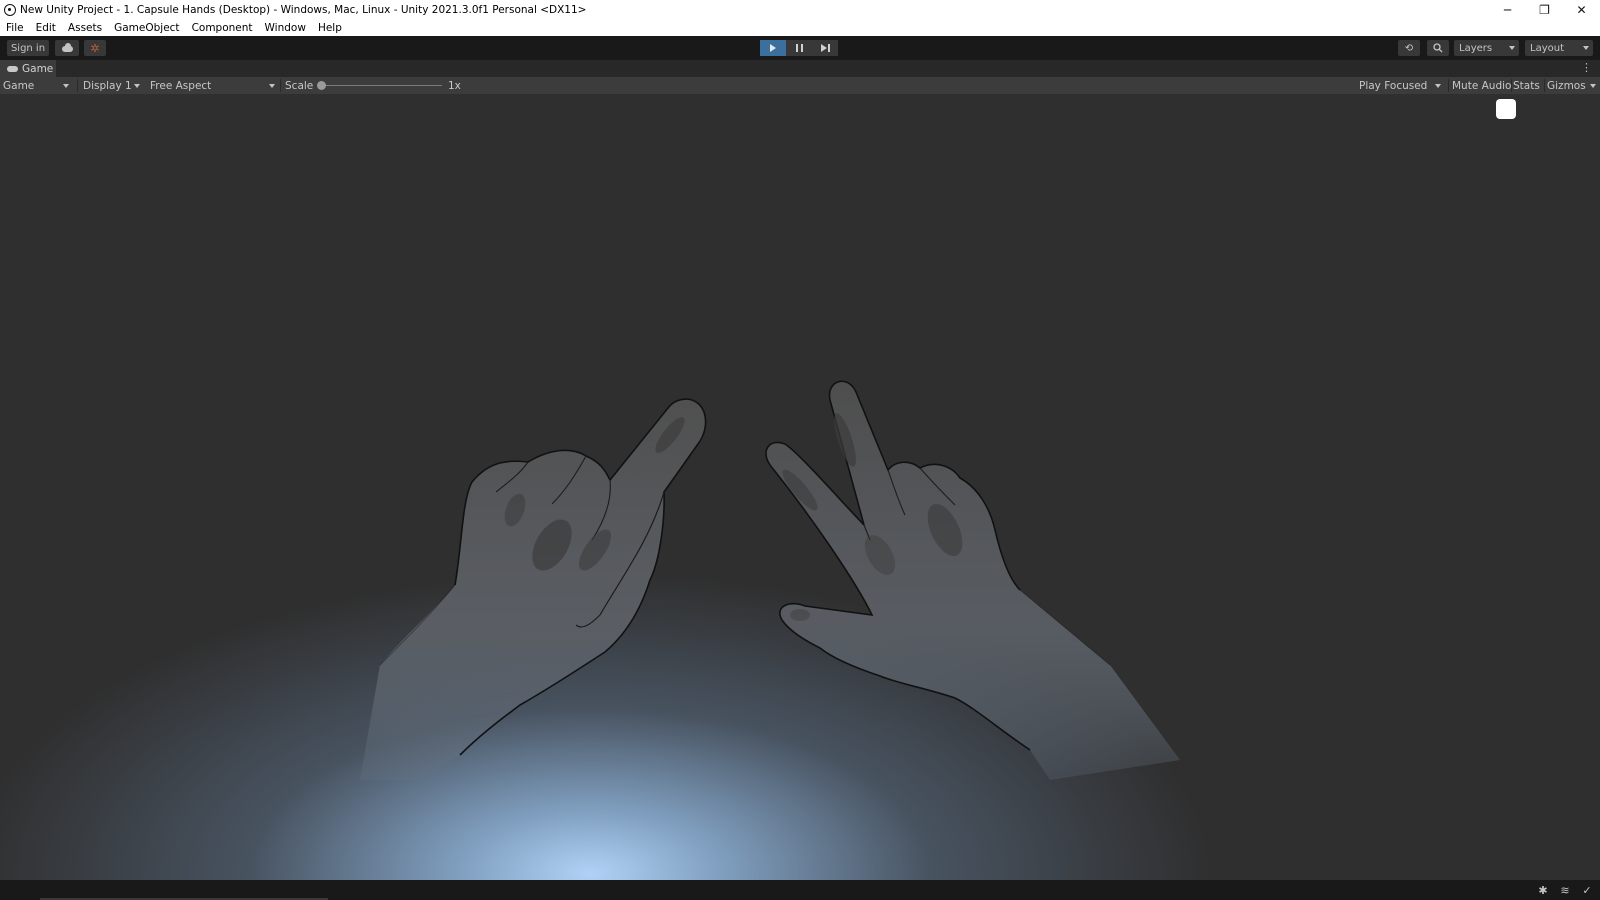 The height and width of the screenshot is (900, 1600). I want to click on pause-icon, so click(799, 48).